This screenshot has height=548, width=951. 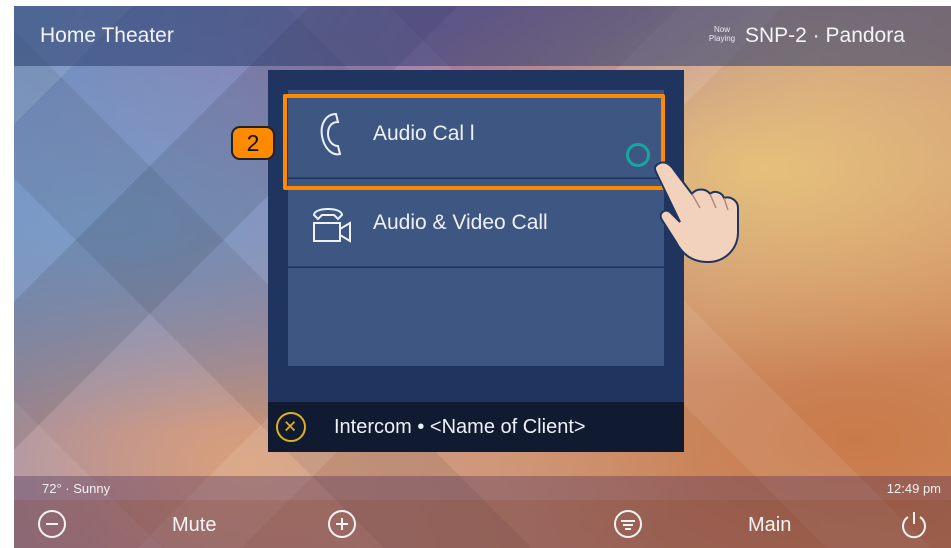 What do you see at coordinates (76, 488) in the screenshot?
I see `weather-readout: 72° · Sunny` at bounding box center [76, 488].